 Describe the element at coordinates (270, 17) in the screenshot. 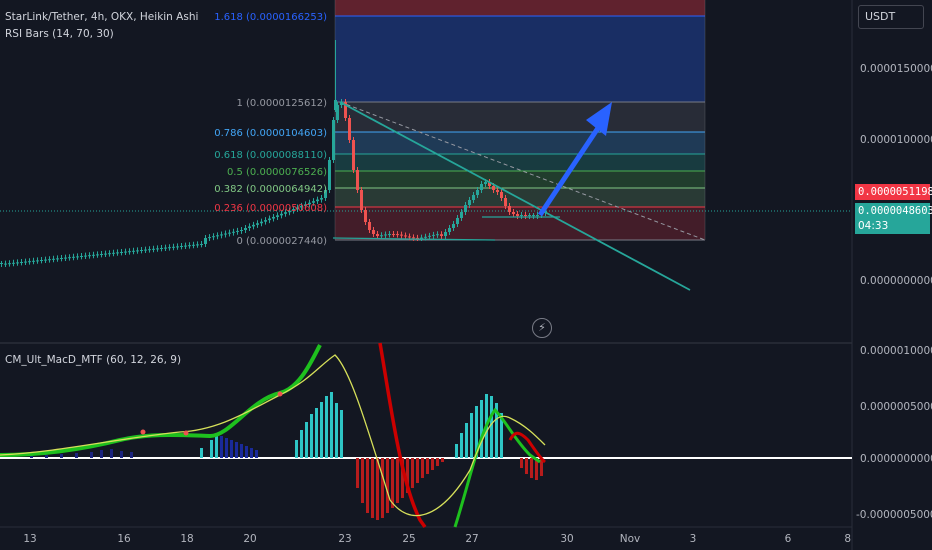

I see `fib-label-1618: 1.618 (0.0000166253)` at that location.